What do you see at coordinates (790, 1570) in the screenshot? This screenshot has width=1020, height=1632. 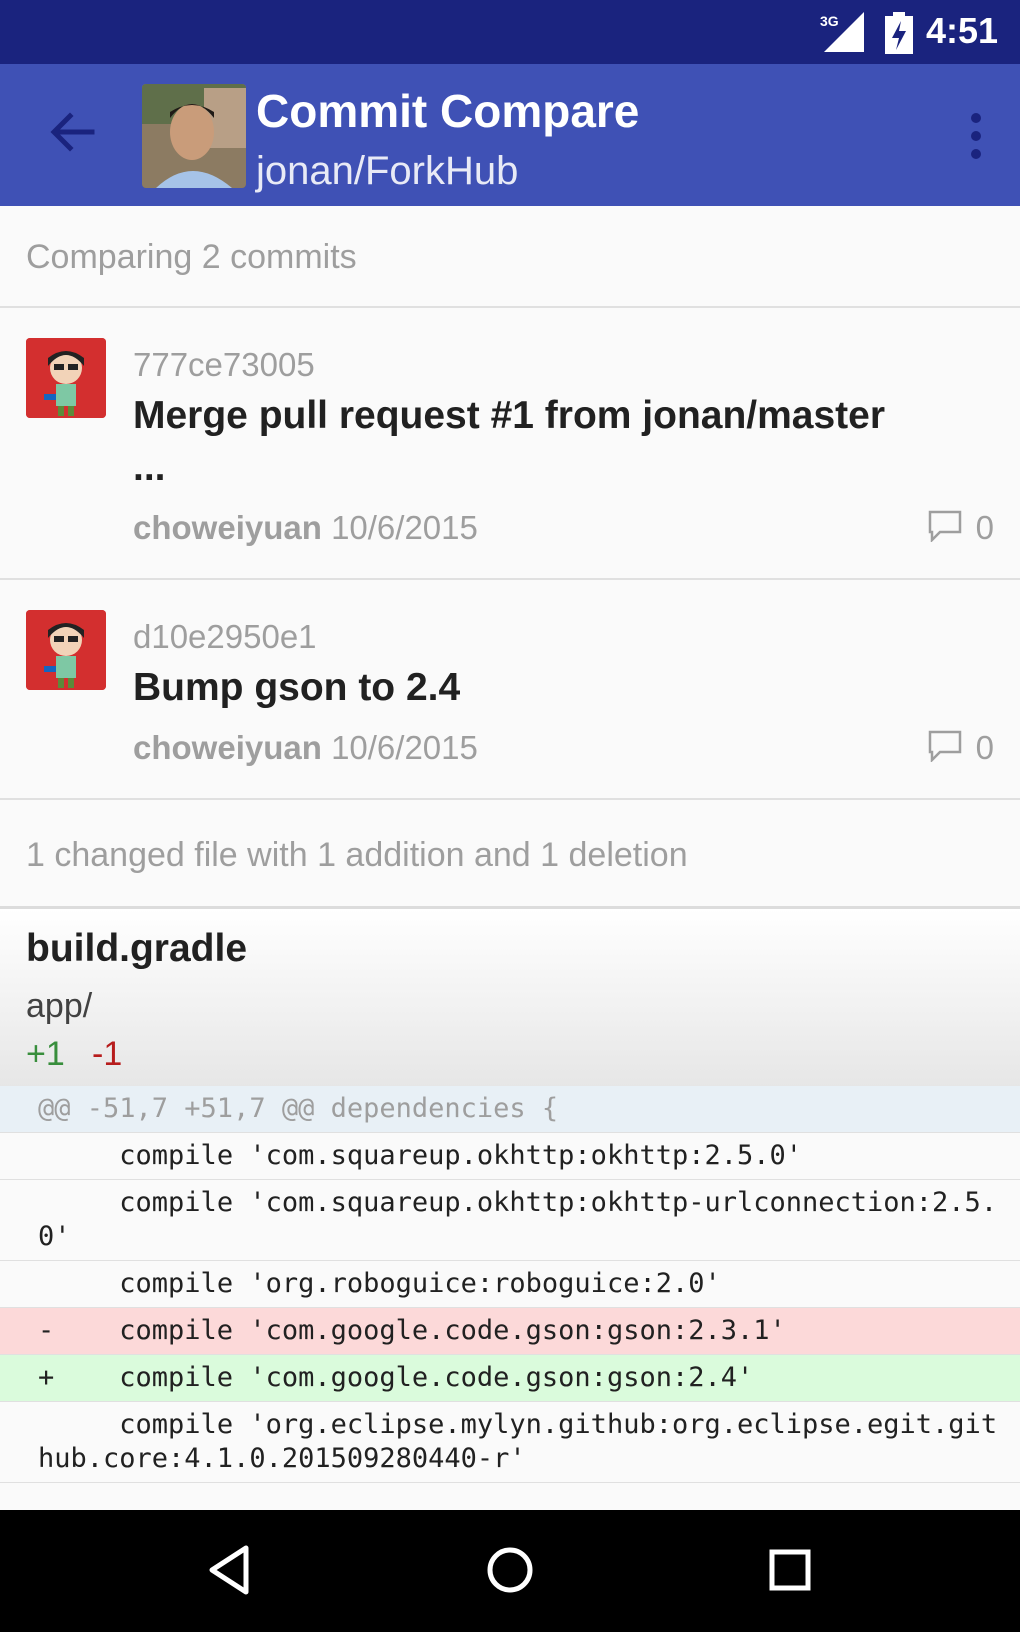 I see `nav-recents-icon` at bounding box center [790, 1570].